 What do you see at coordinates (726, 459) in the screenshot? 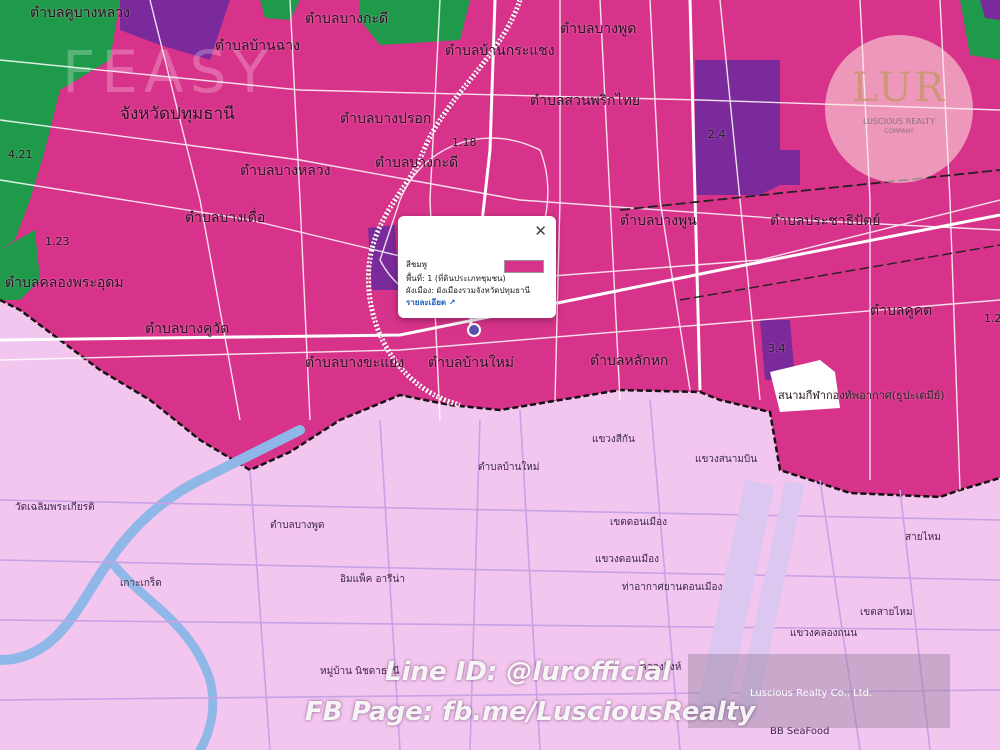
I see `district-label: แขวงสนามบิน` at bounding box center [726, 459].